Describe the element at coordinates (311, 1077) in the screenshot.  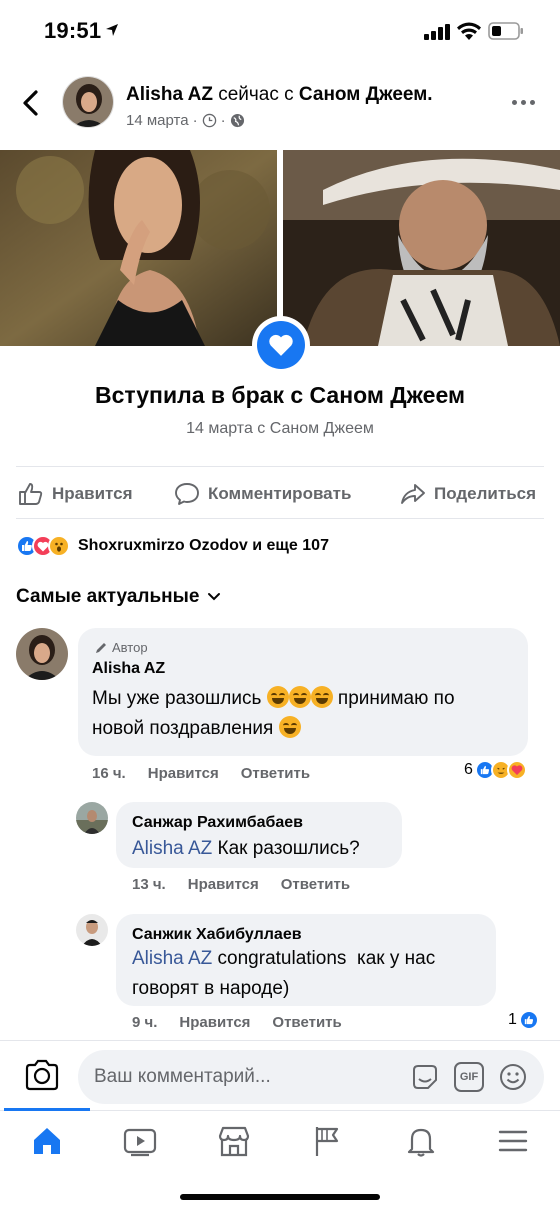
I see `comment-input: Ваш комментарий... GIF` at that location.